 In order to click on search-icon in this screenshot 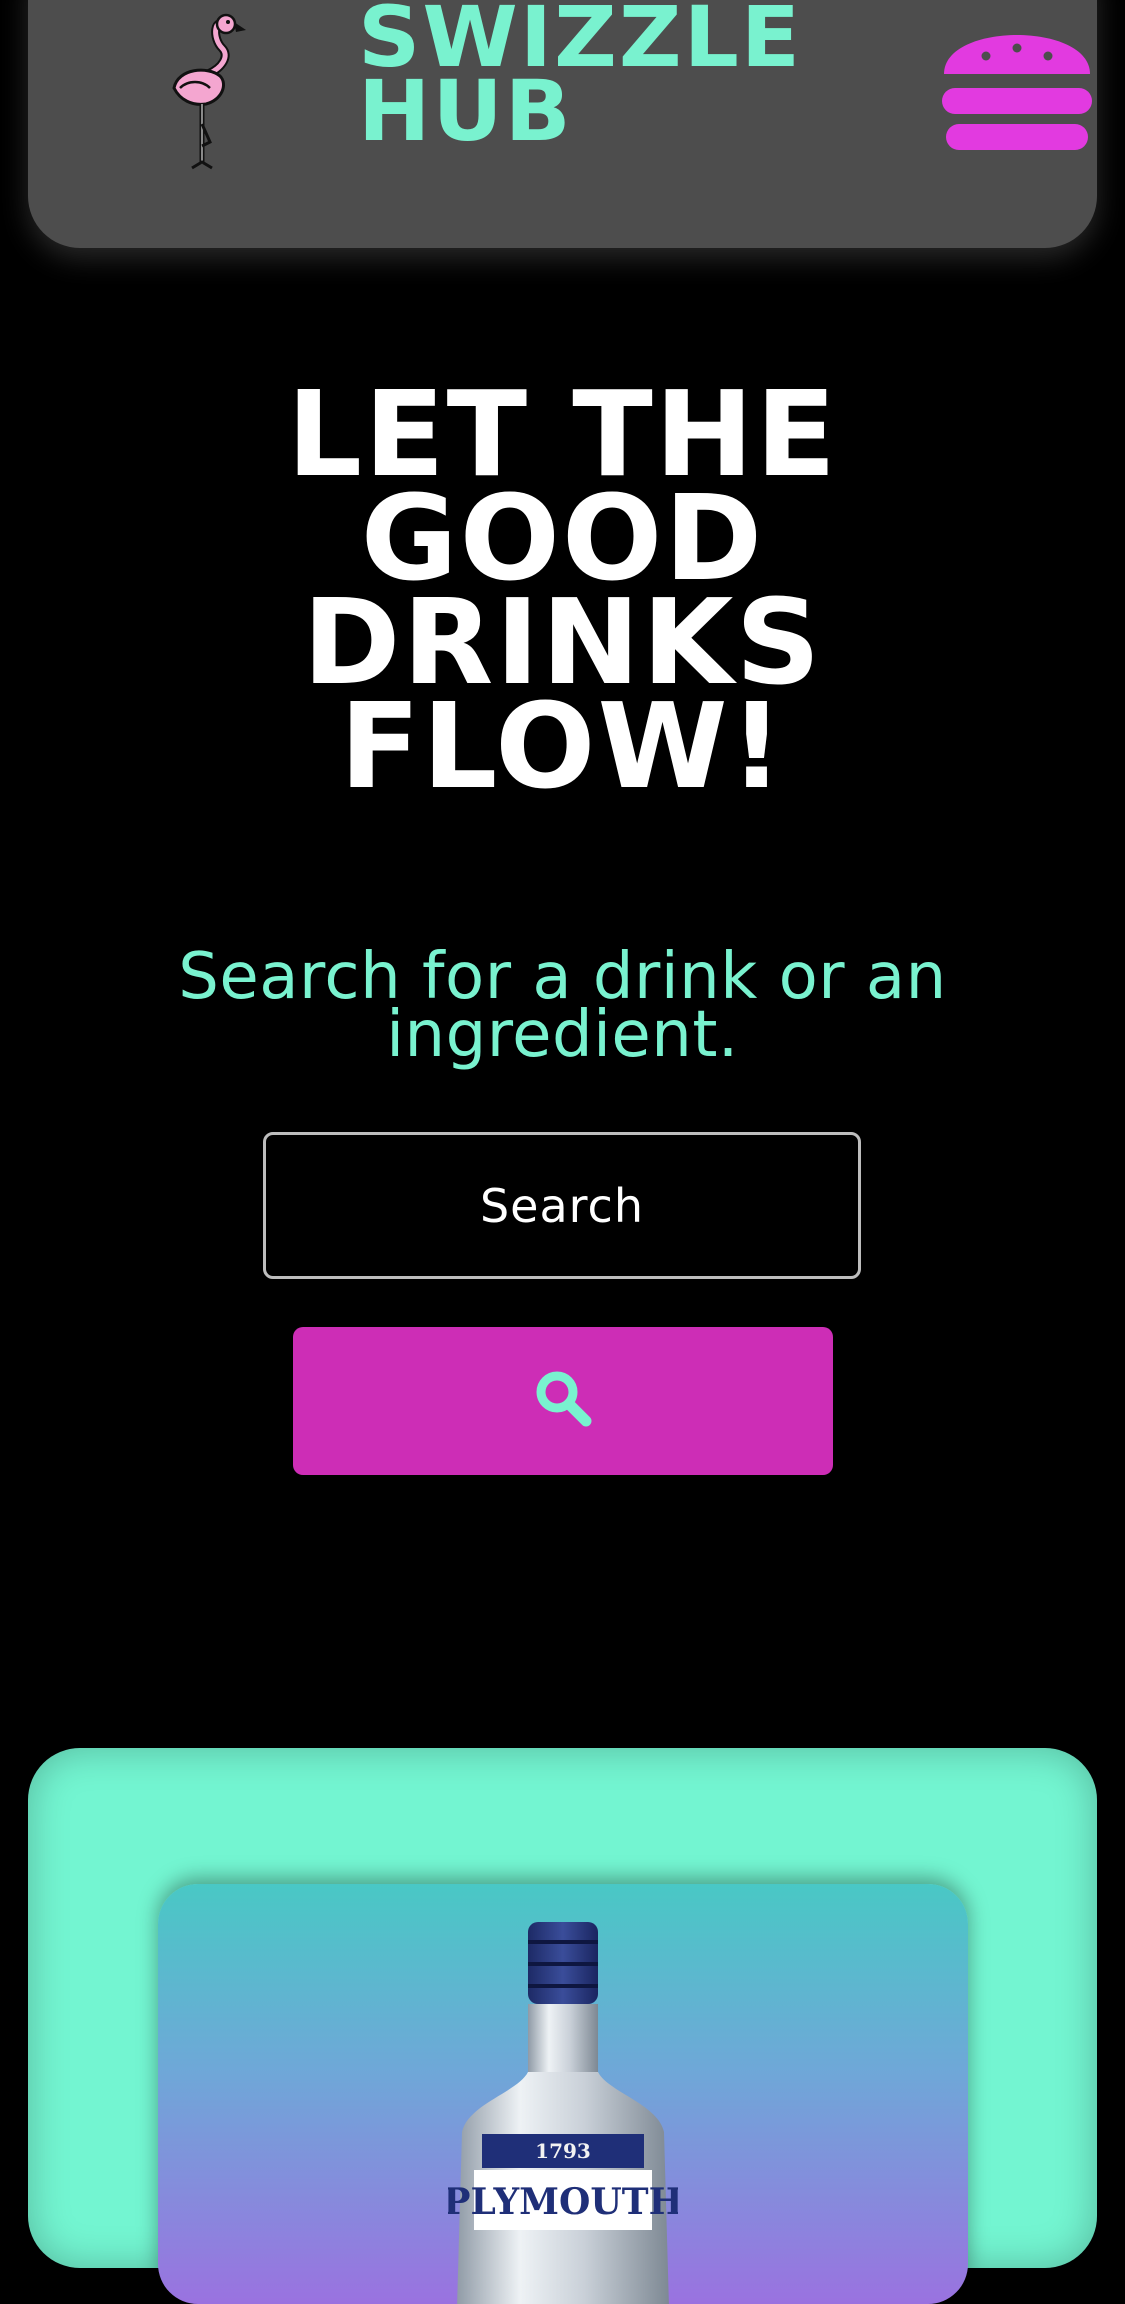, I will do `click(564, 1399)`.